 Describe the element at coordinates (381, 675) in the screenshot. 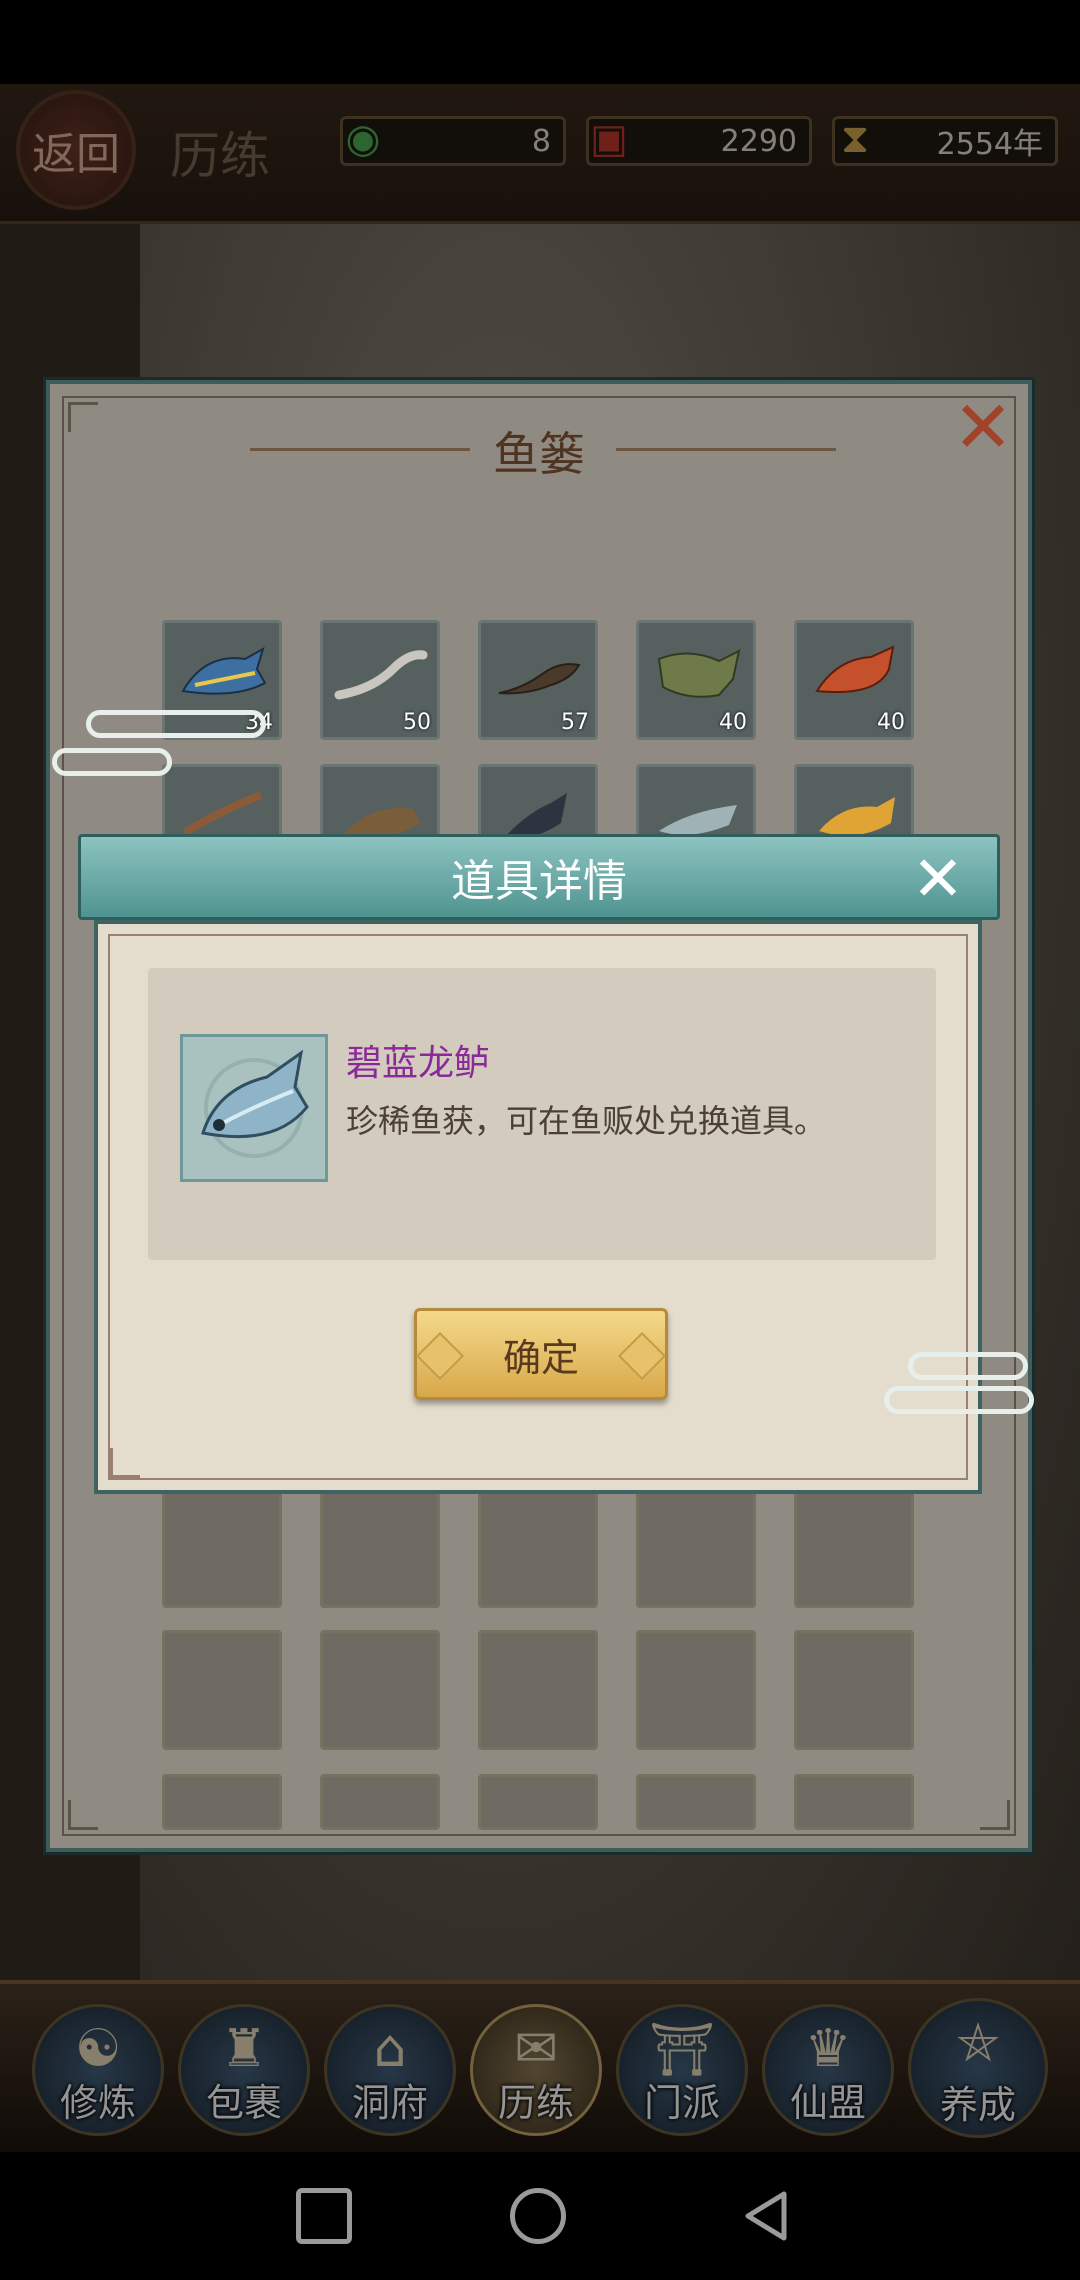

I see `eel-fish-icon` at that location.